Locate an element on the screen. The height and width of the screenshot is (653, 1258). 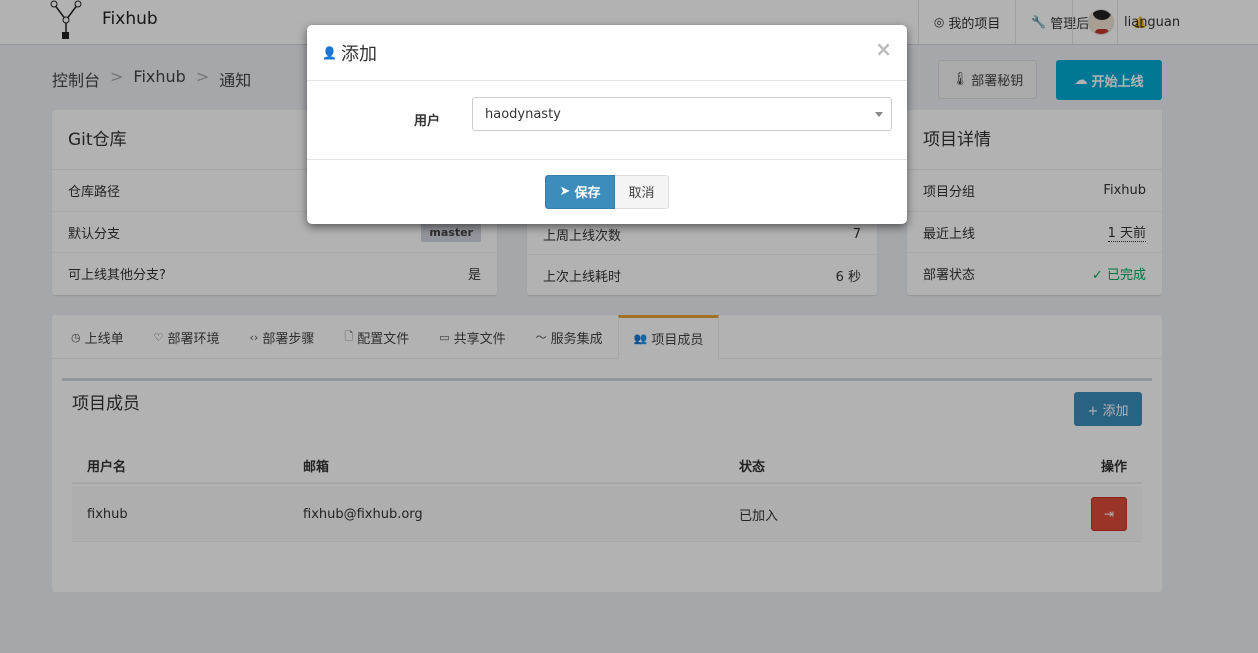
user-field-label: 用户 is located at coordinates (427, 121).